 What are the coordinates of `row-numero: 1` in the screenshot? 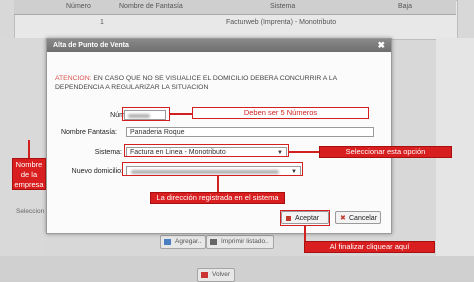 It's located at (102, 22).